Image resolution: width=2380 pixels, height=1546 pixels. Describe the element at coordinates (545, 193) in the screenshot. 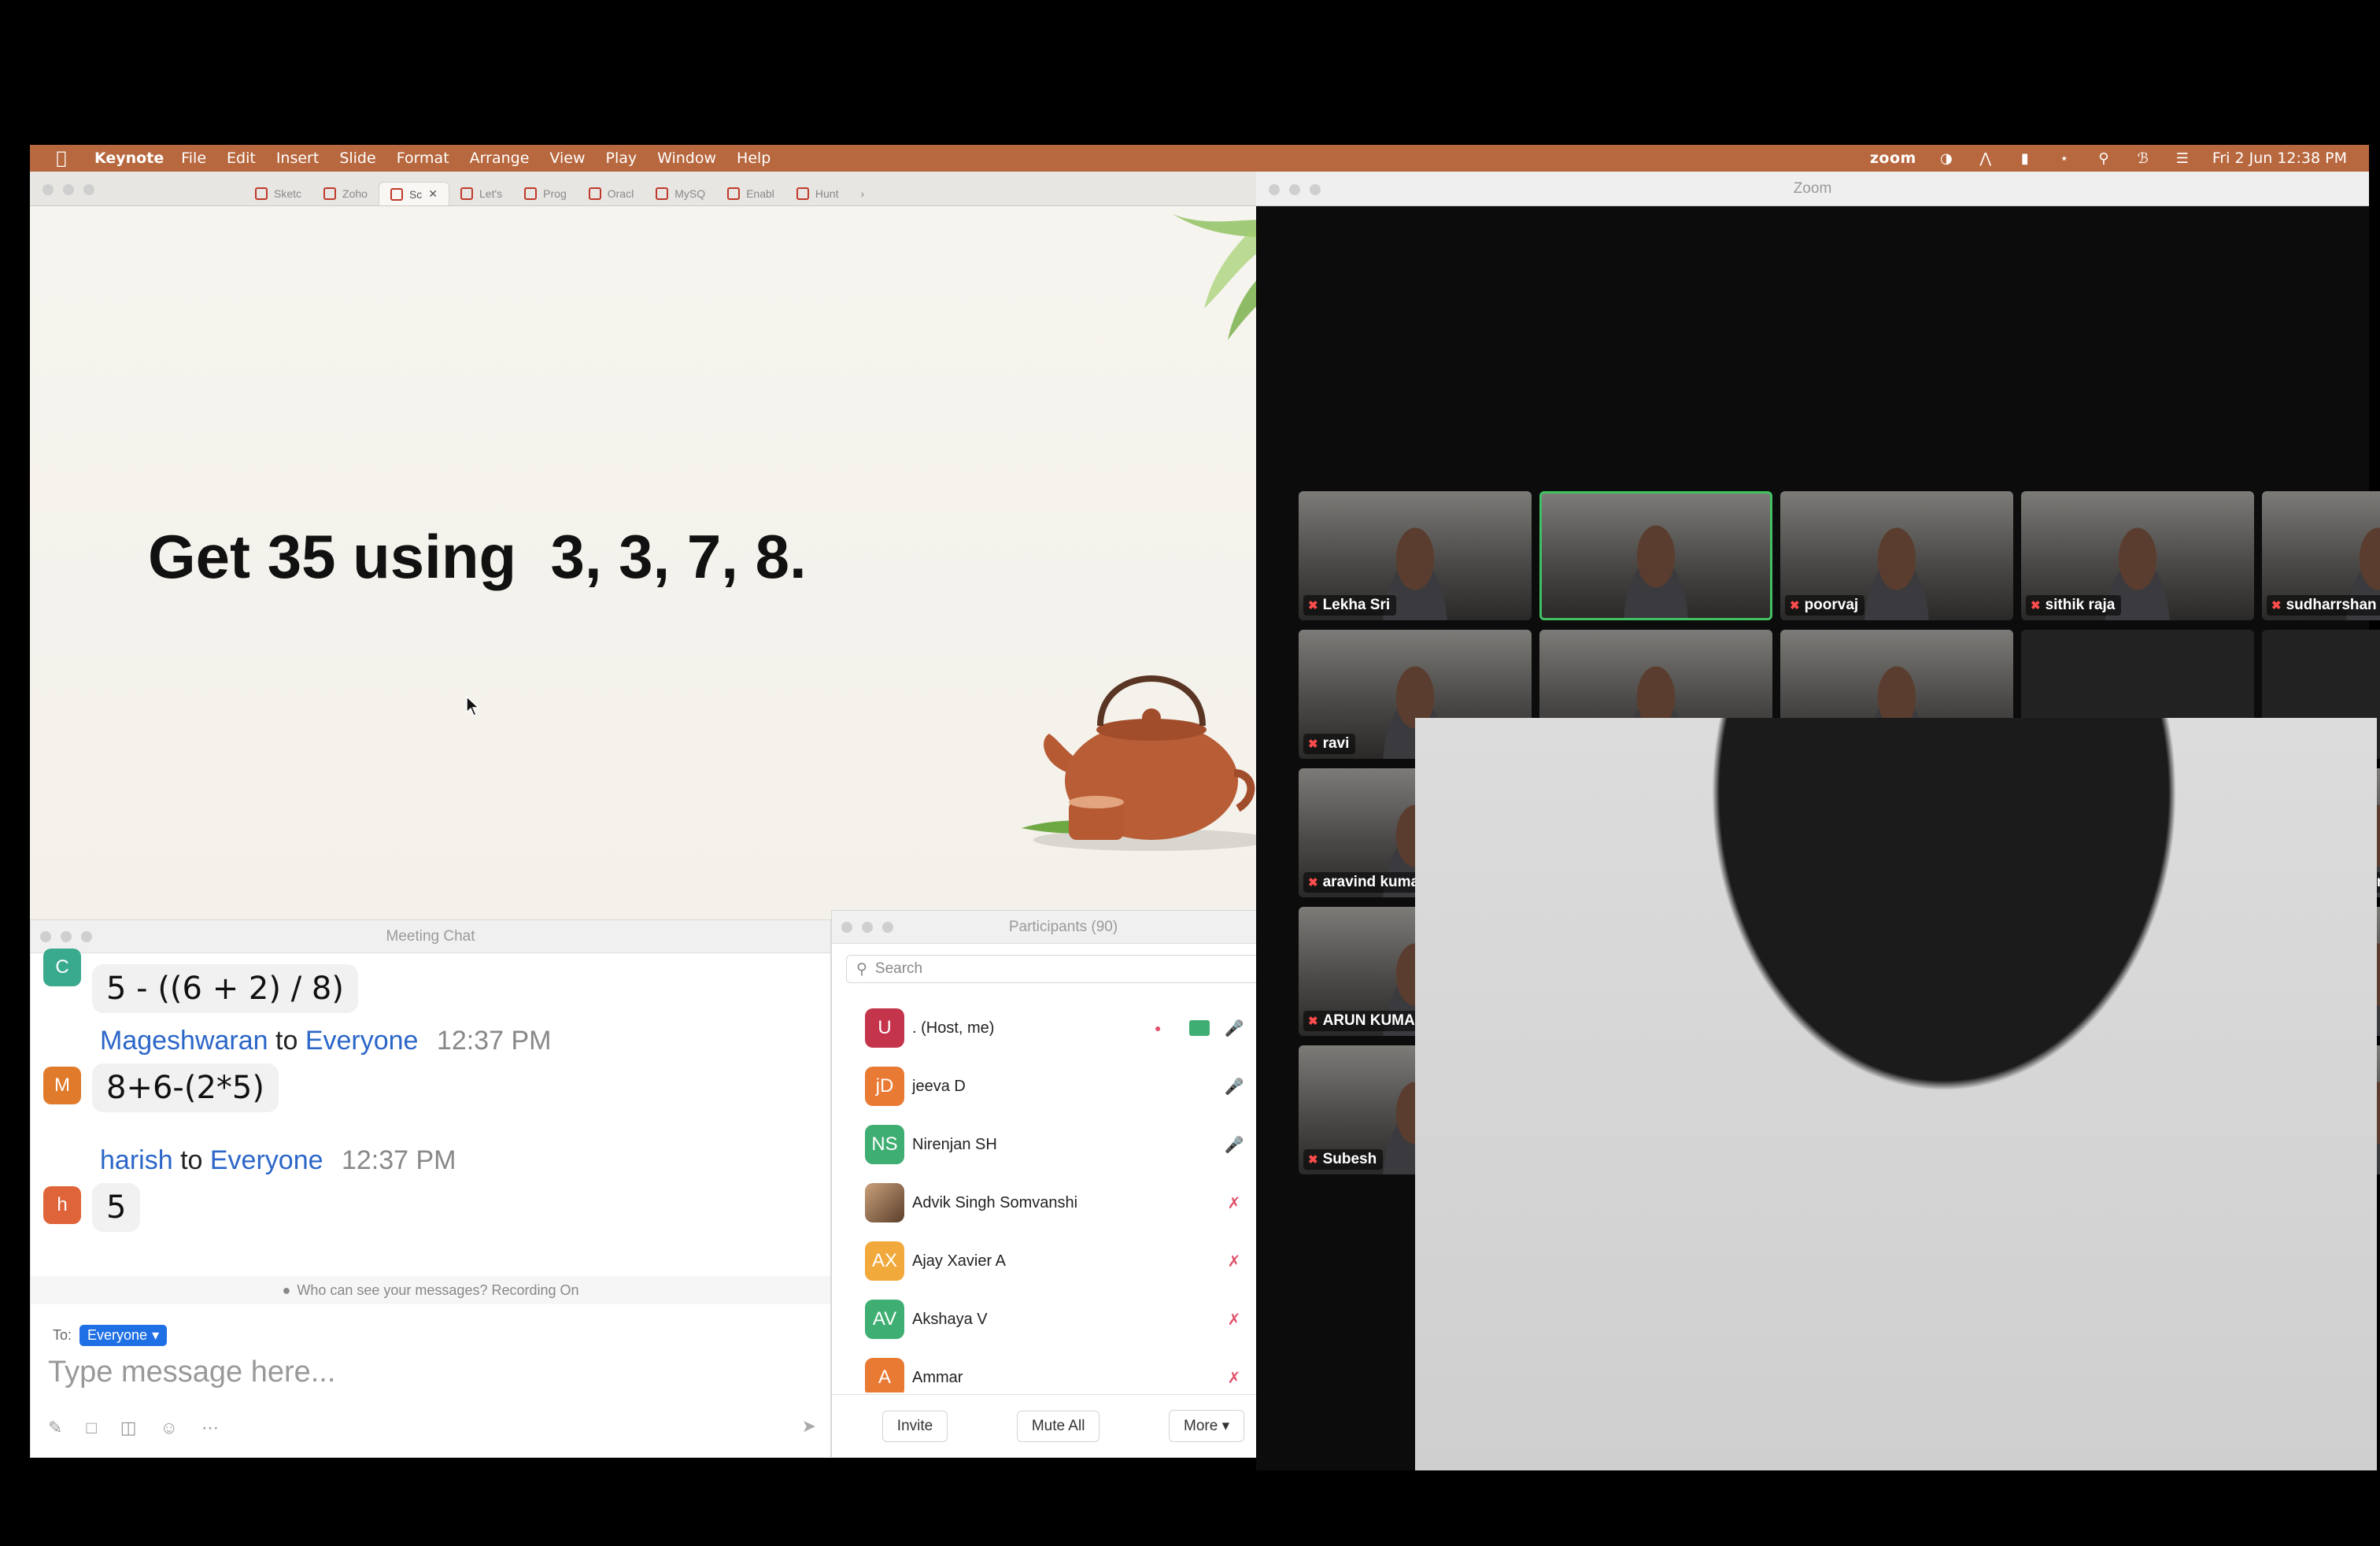

I see `tab-5: Prog` at that location.